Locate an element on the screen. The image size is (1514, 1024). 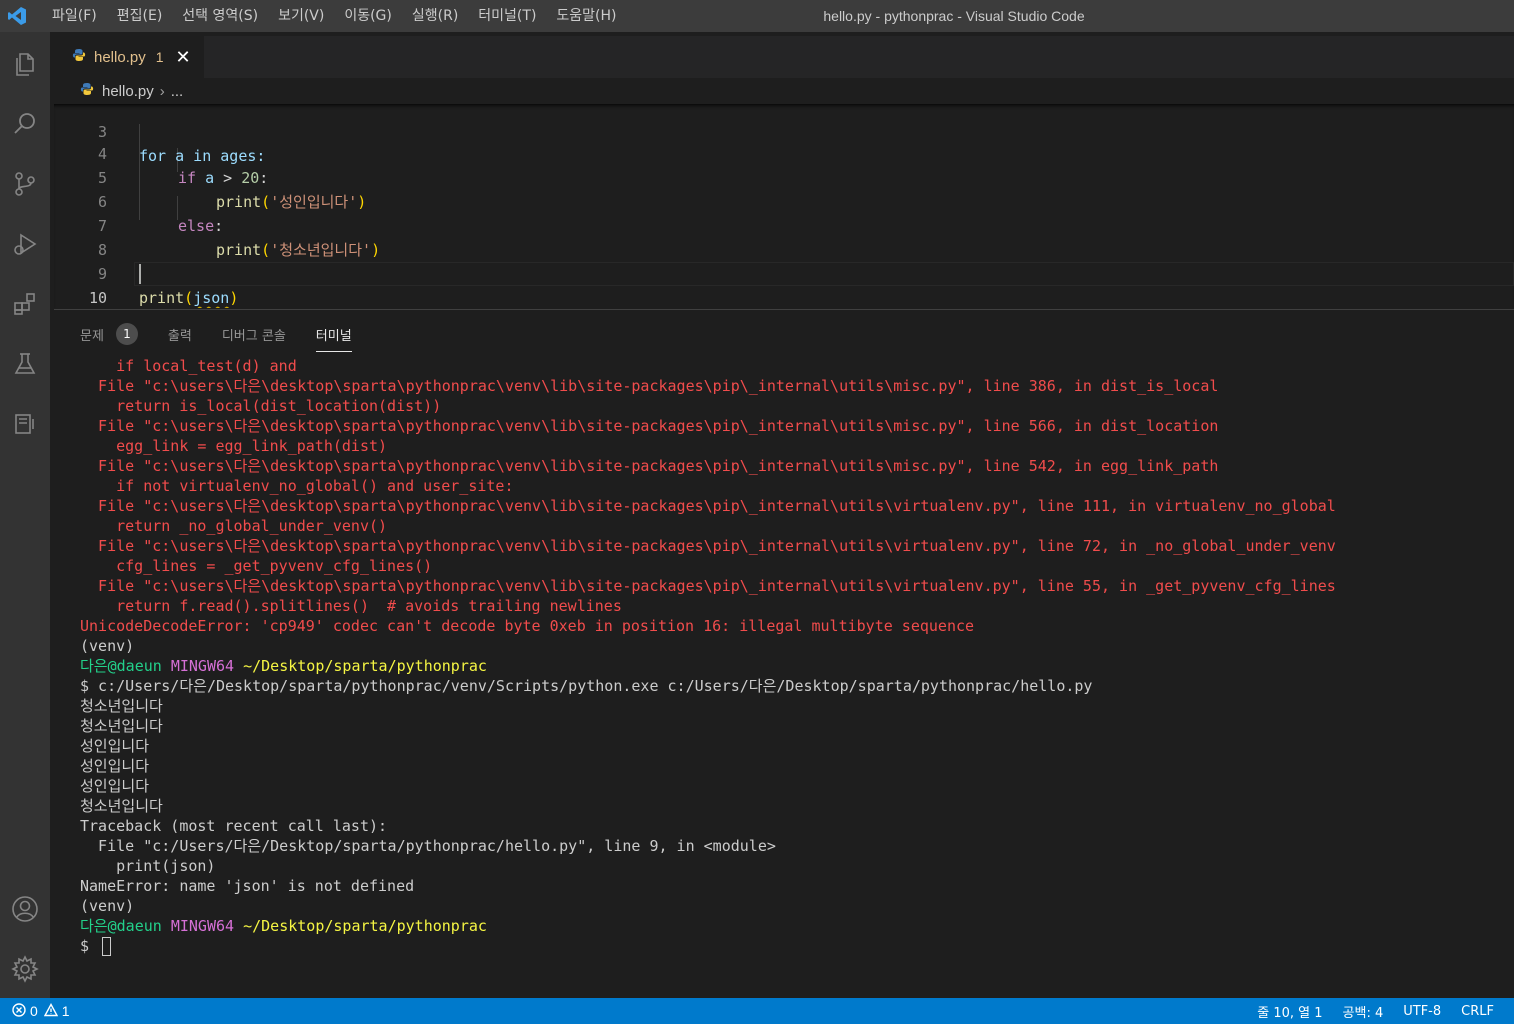
tab-hello-py: hello.py 1 ✕ is located at coordinates (129, 57).